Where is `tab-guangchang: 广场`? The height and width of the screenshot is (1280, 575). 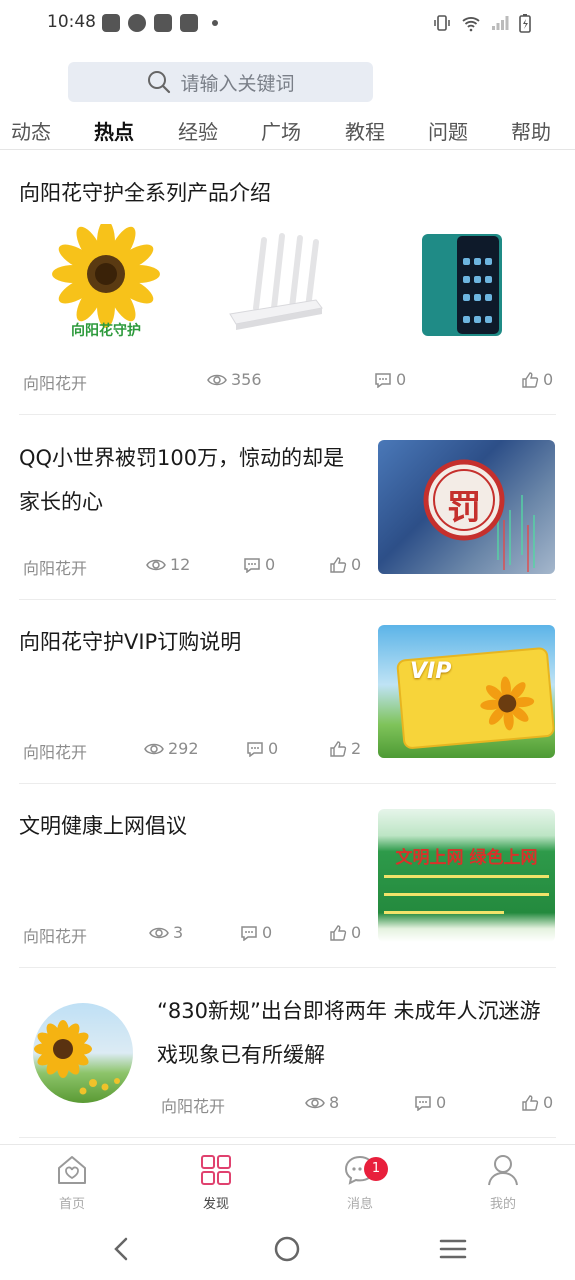
tab-guangchang: 广场 is located at coordinates (281, 130).